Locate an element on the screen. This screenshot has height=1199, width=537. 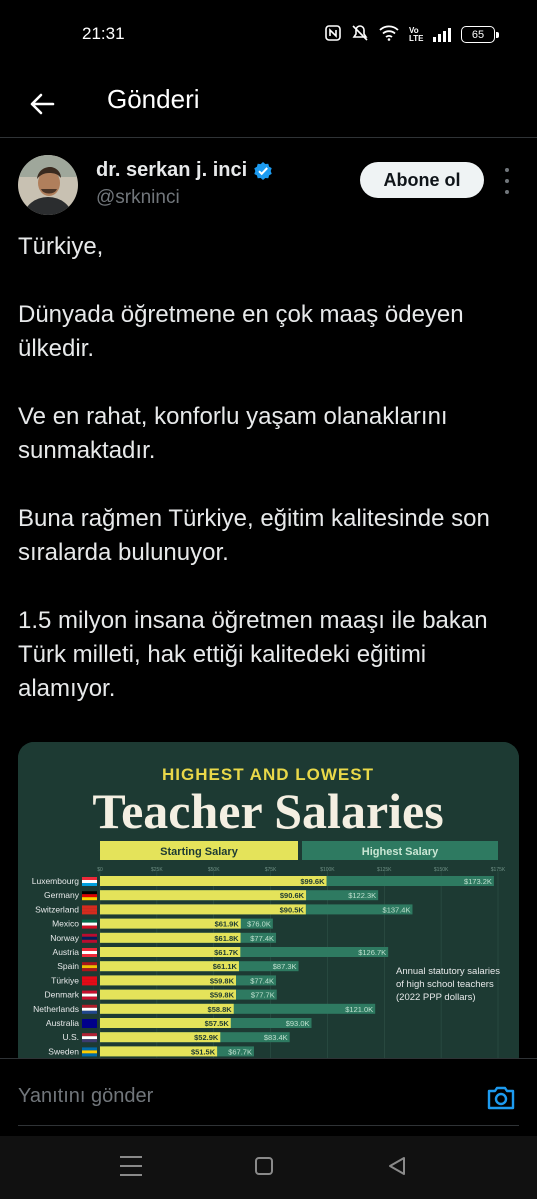
category-label: Netherlands is located at coordinates (56, 1009).